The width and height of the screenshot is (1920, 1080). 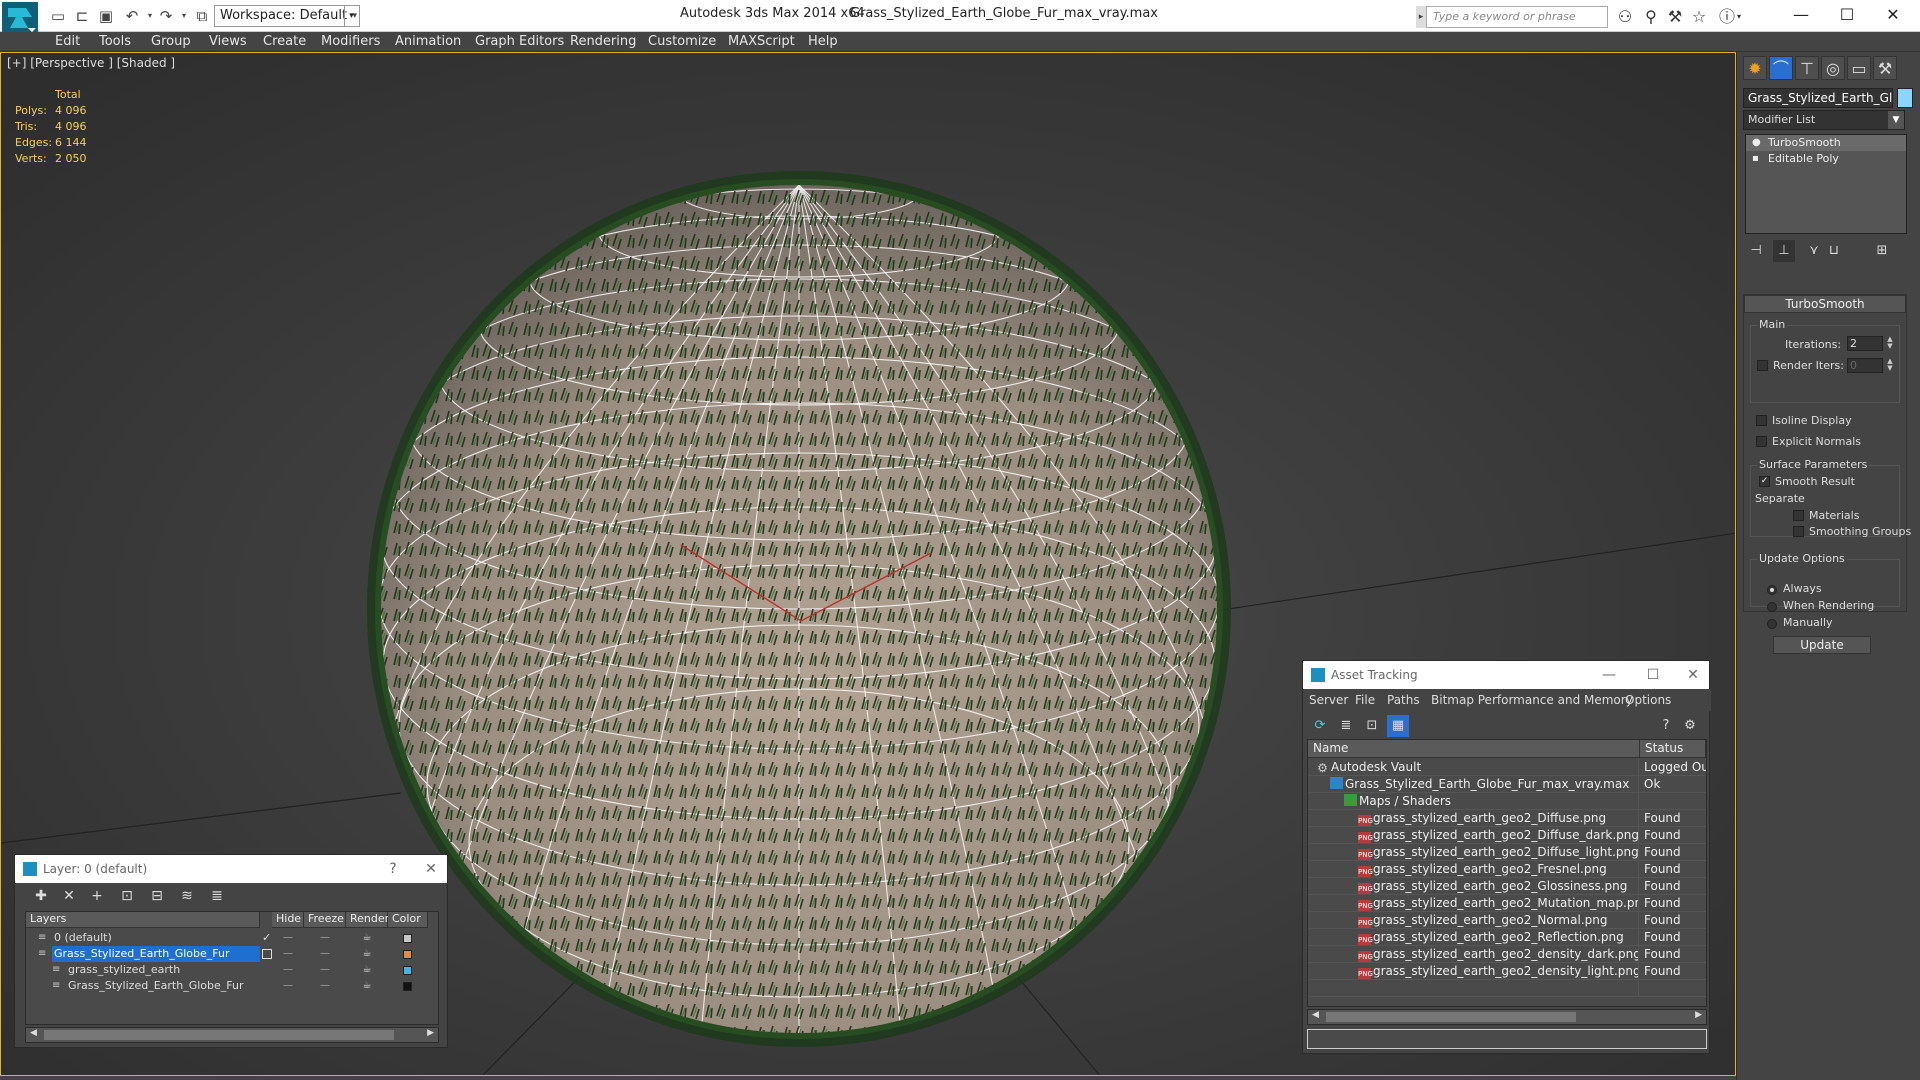 I want to click on maximize-button: ☐, so click(x=1847, y=15).